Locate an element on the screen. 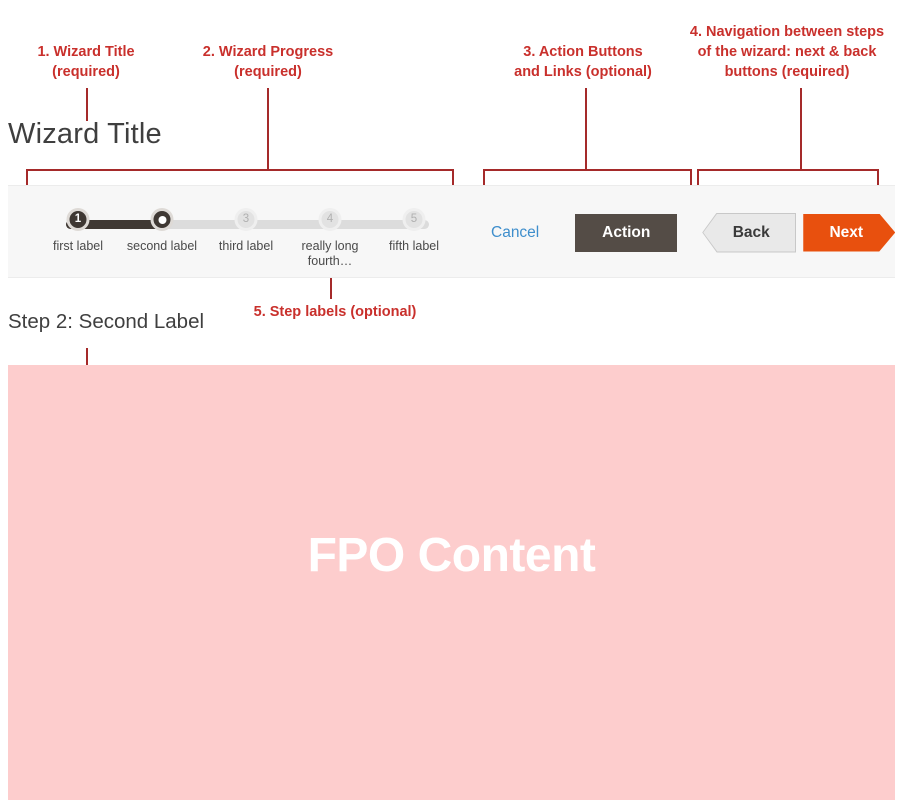  wizard-navigation: Back Next is located at coordinates (799, 232).